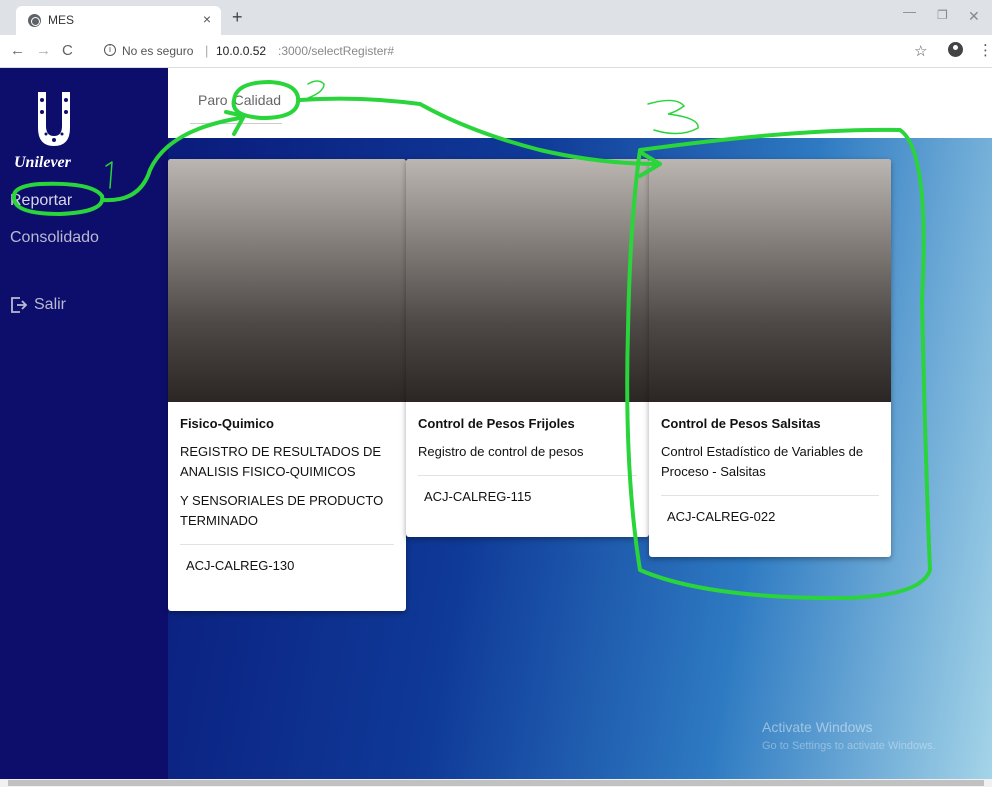 This screenshot has height=787, width=992. I want to click on sidebar-item-consolidado: Consolidado, so click(54, 238).